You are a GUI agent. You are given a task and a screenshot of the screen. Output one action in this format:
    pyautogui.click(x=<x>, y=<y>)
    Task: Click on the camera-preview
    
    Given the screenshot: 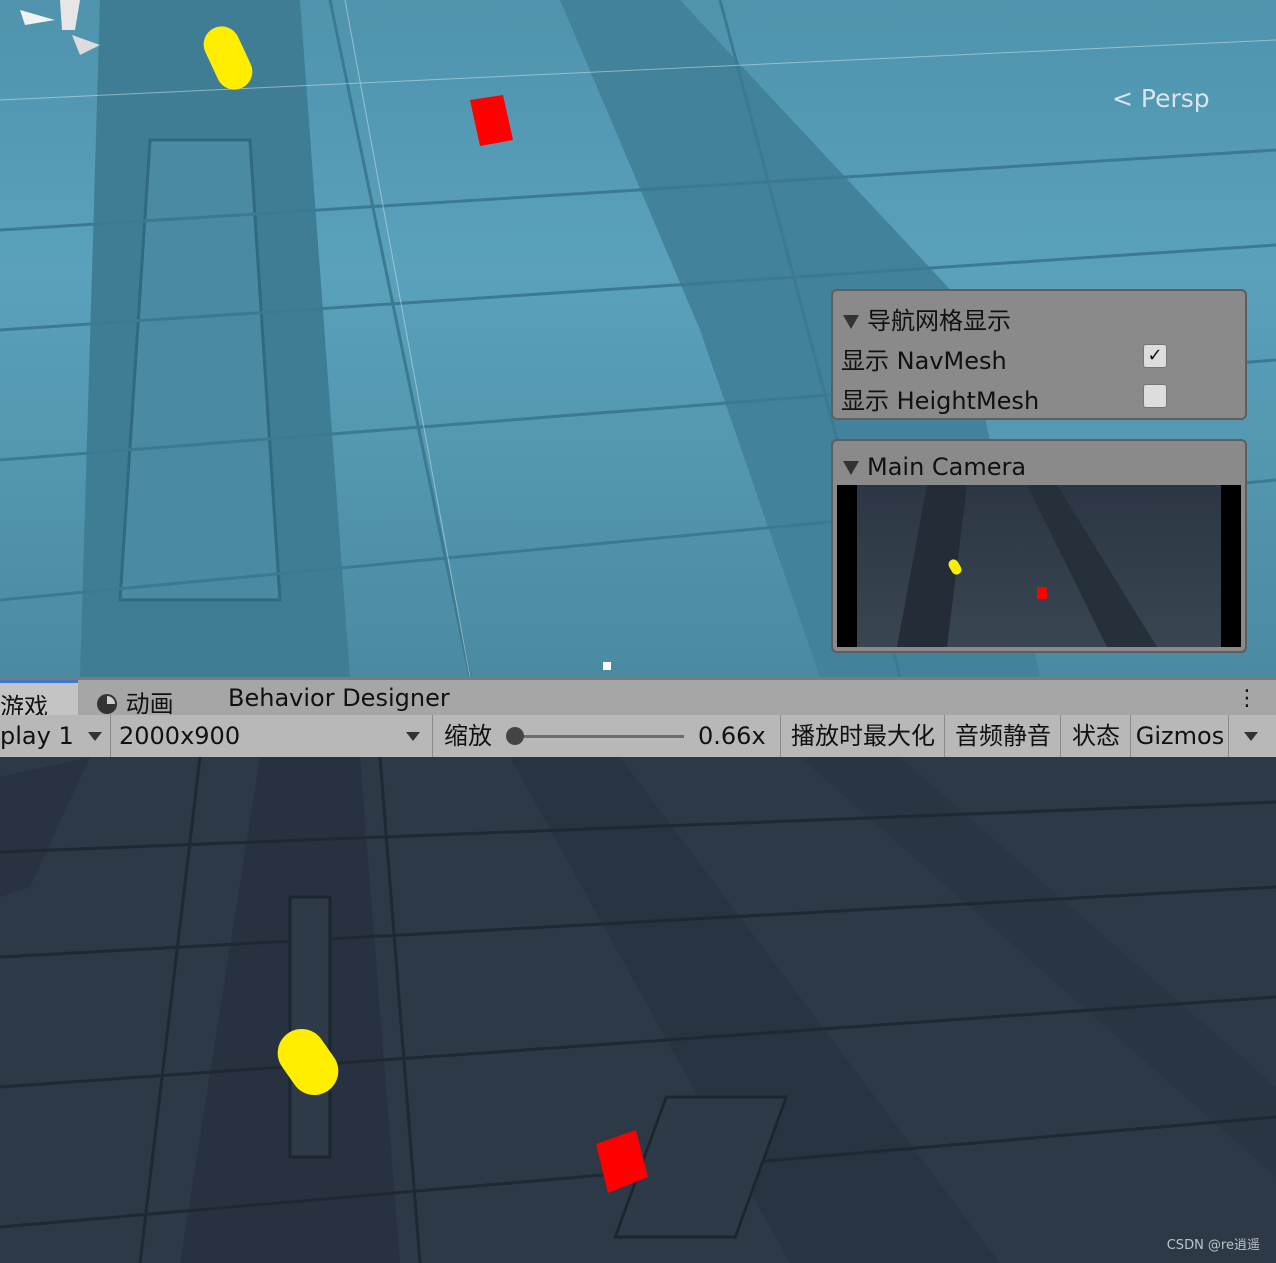 What is the action you would take?
    pyautogui.click(x=1039, y=566)
    